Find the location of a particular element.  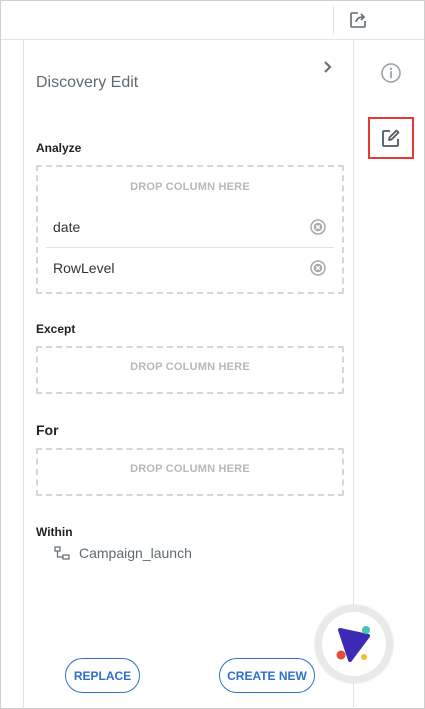

assistant-button is located at coordinates (354, 644).